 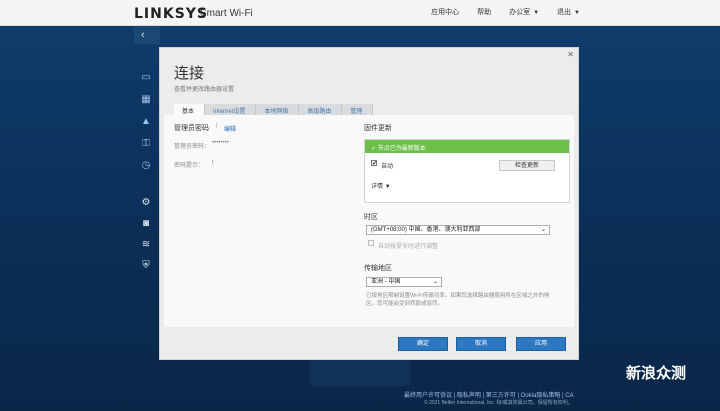 I want to click on details-label: 详情, so click(x=377, y=187).